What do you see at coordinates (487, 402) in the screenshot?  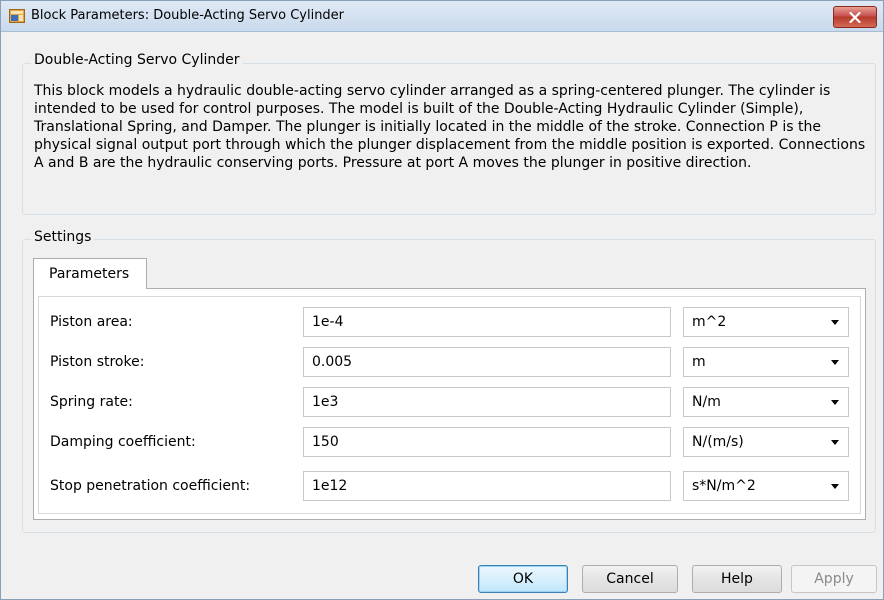 I see `spring-rate-input` at bounding box center [487, 402].